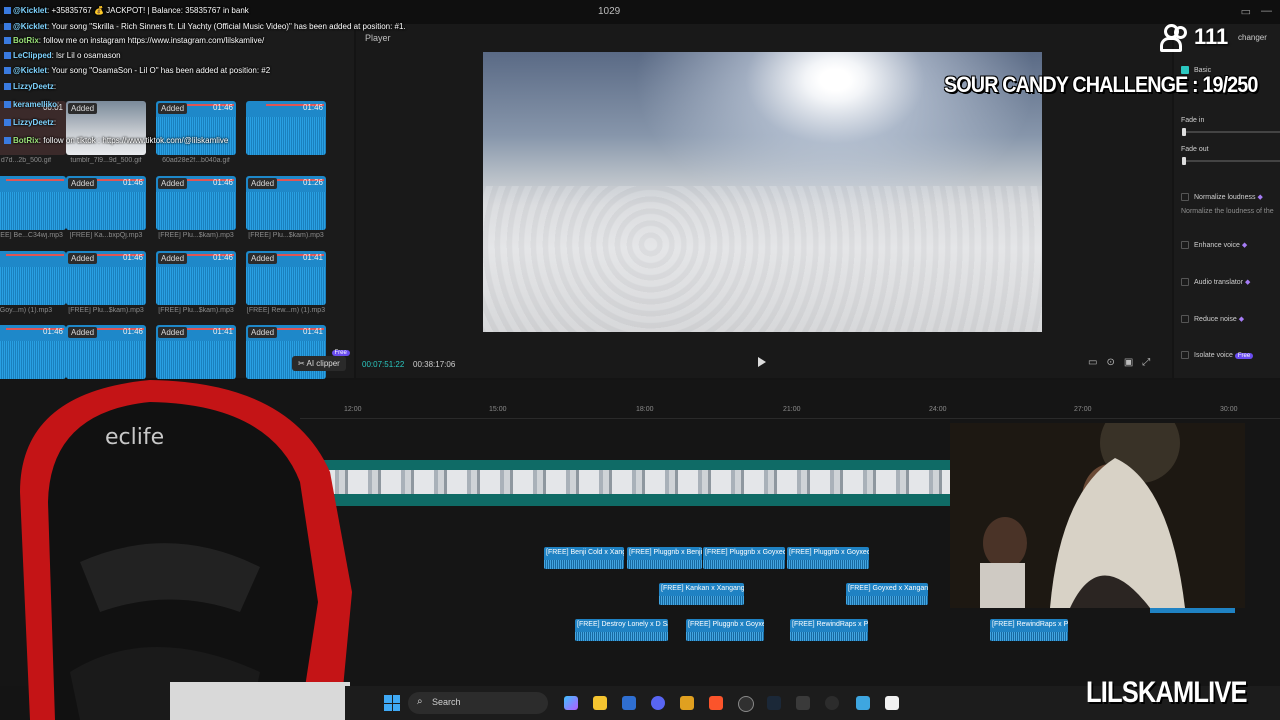  I want to click on translator-option: Audio translator ◆, so click(1215, 282).